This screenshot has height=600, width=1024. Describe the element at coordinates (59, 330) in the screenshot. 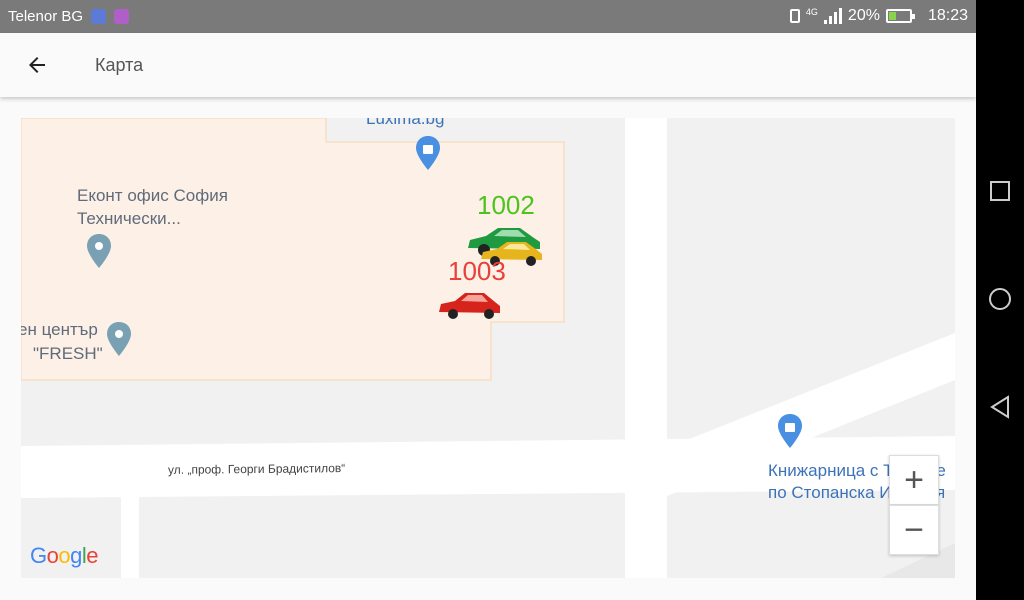

I see `poi-fresh-label-line1: ен център` at that location.